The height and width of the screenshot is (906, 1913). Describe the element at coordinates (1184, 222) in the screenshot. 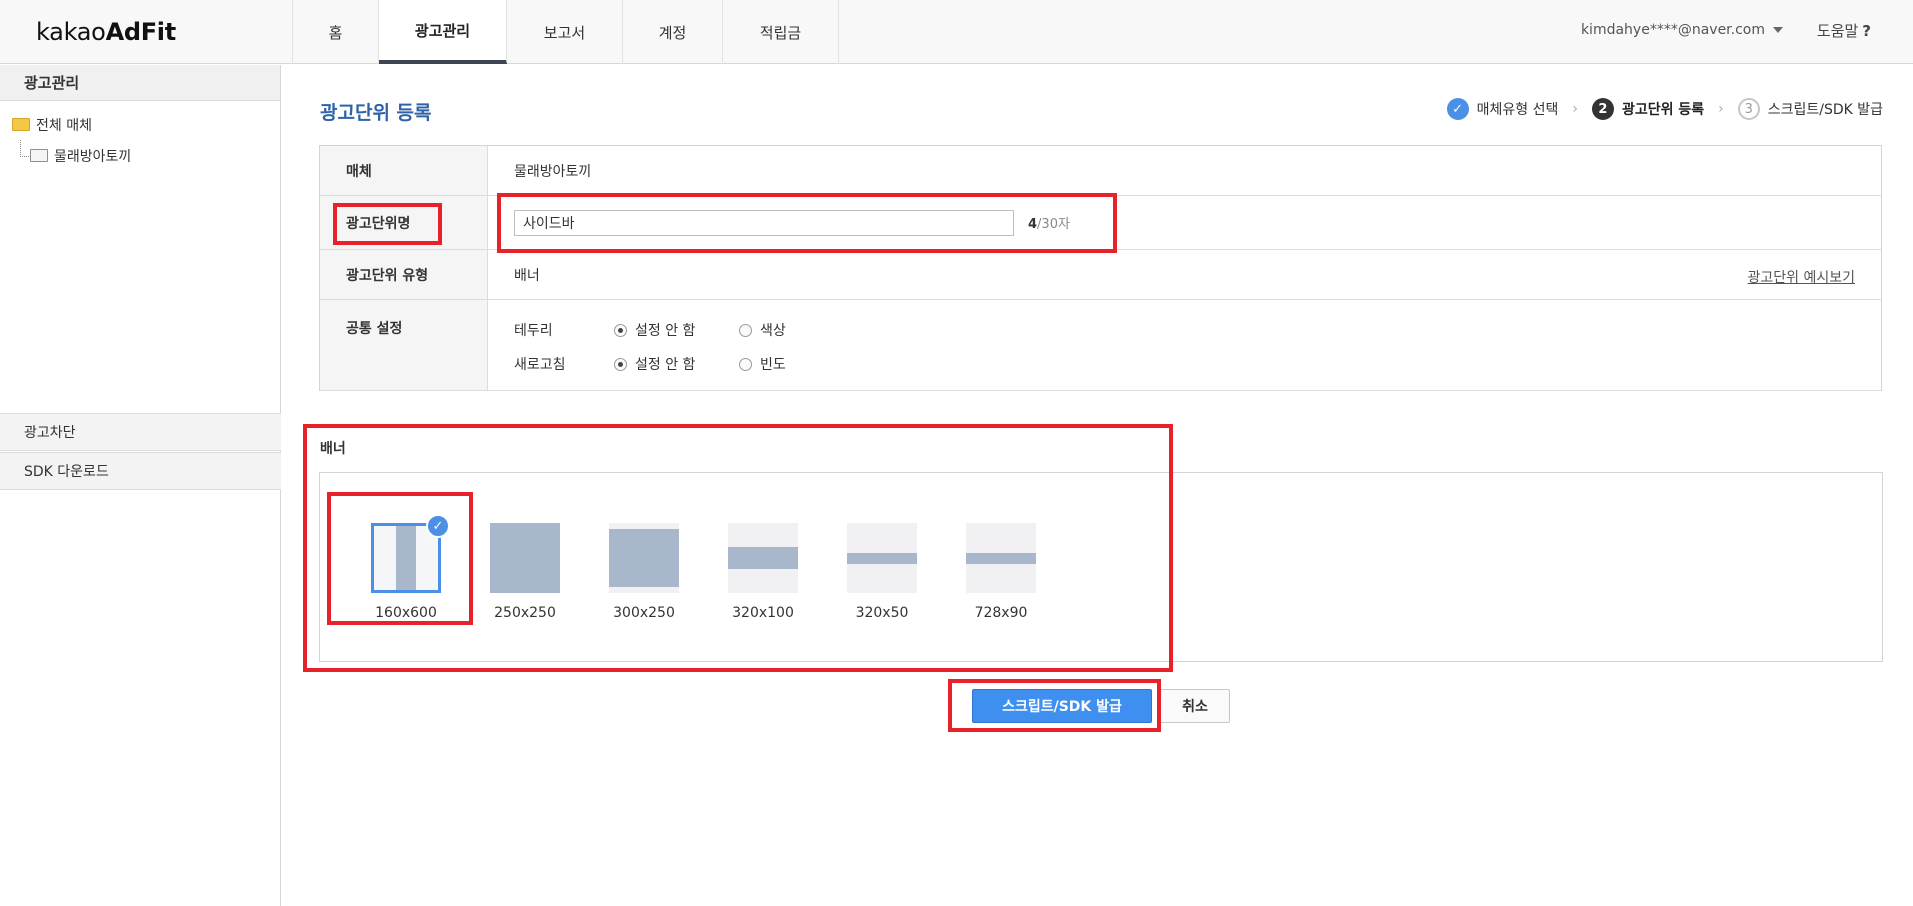

I see `ad-unit-name-cell: 4/30자` at that location.